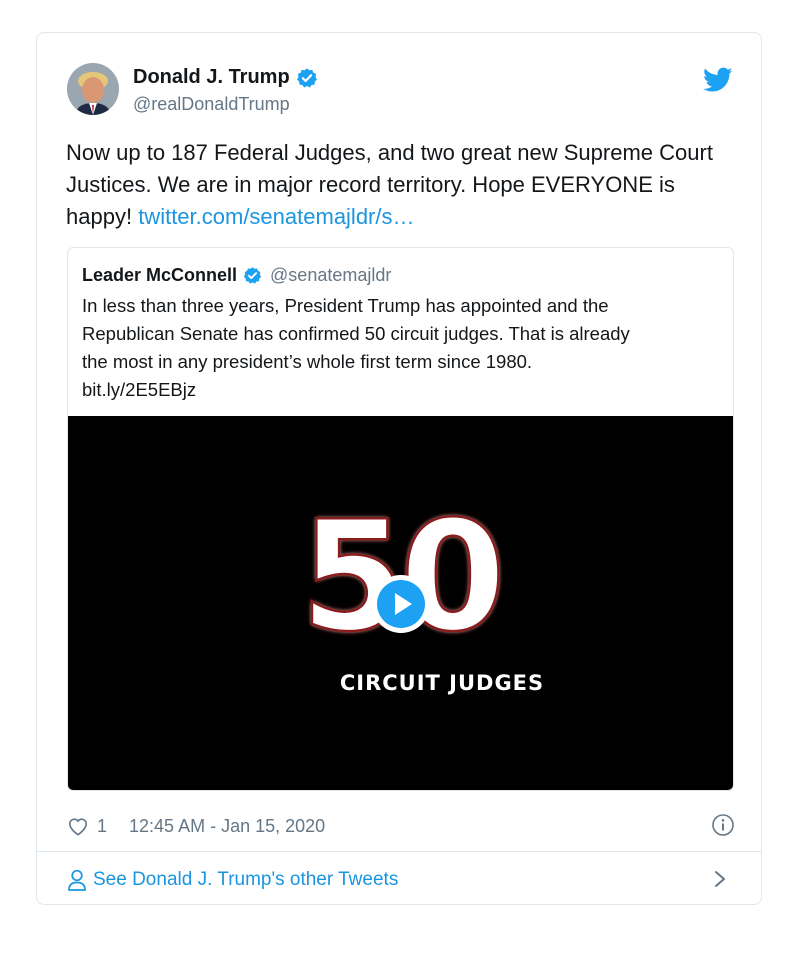 The image size is (799, 957). Describe the element at coordinates (442, 683) in the screenshot. I see `caption-text: CIRCUIT JUDGES` at that location.